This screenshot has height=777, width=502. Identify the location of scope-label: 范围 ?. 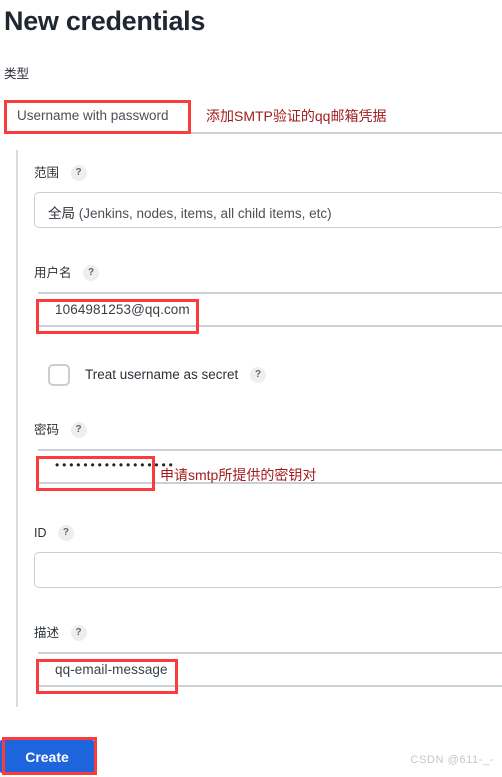
(60, 173).